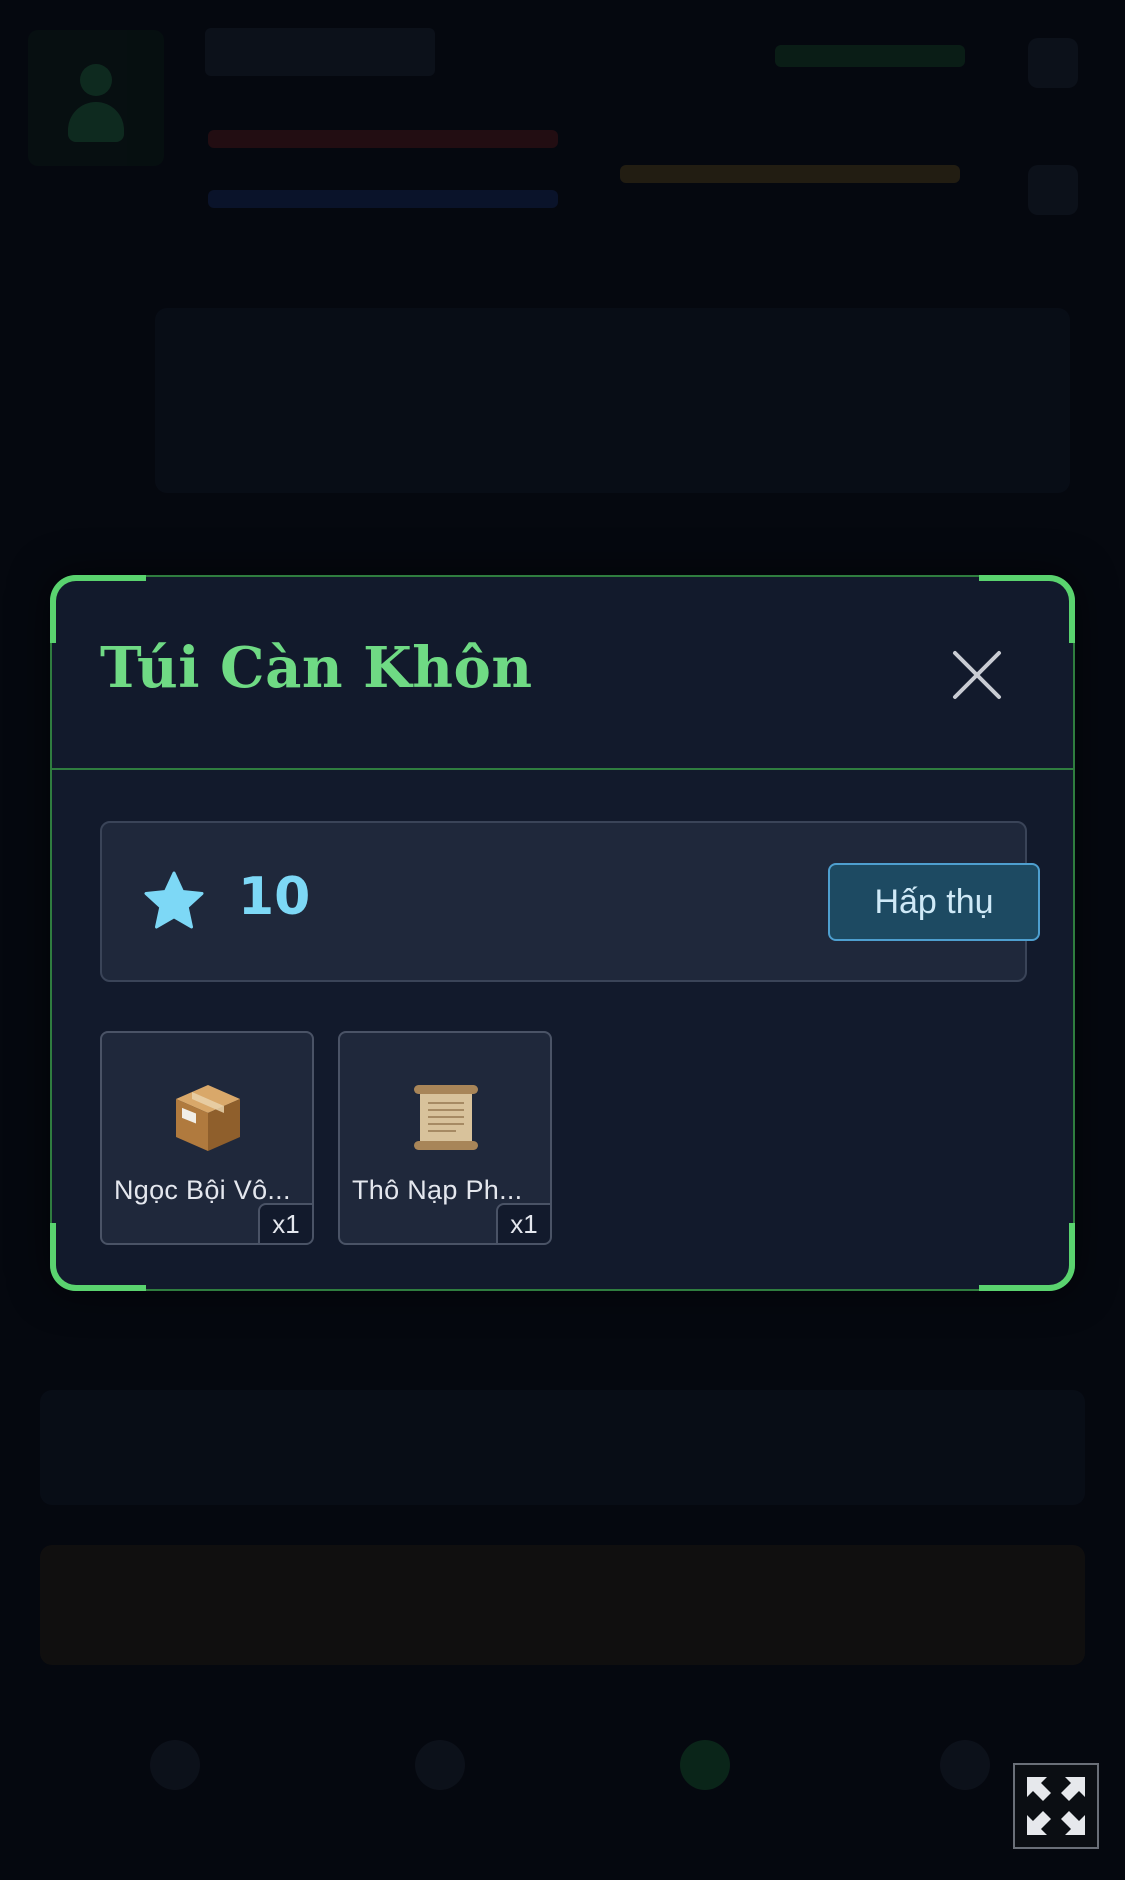 Image resolution: width=1125 pixels, height=1880 pixels. I want to click on essence-value: 10, so click(274, 897).